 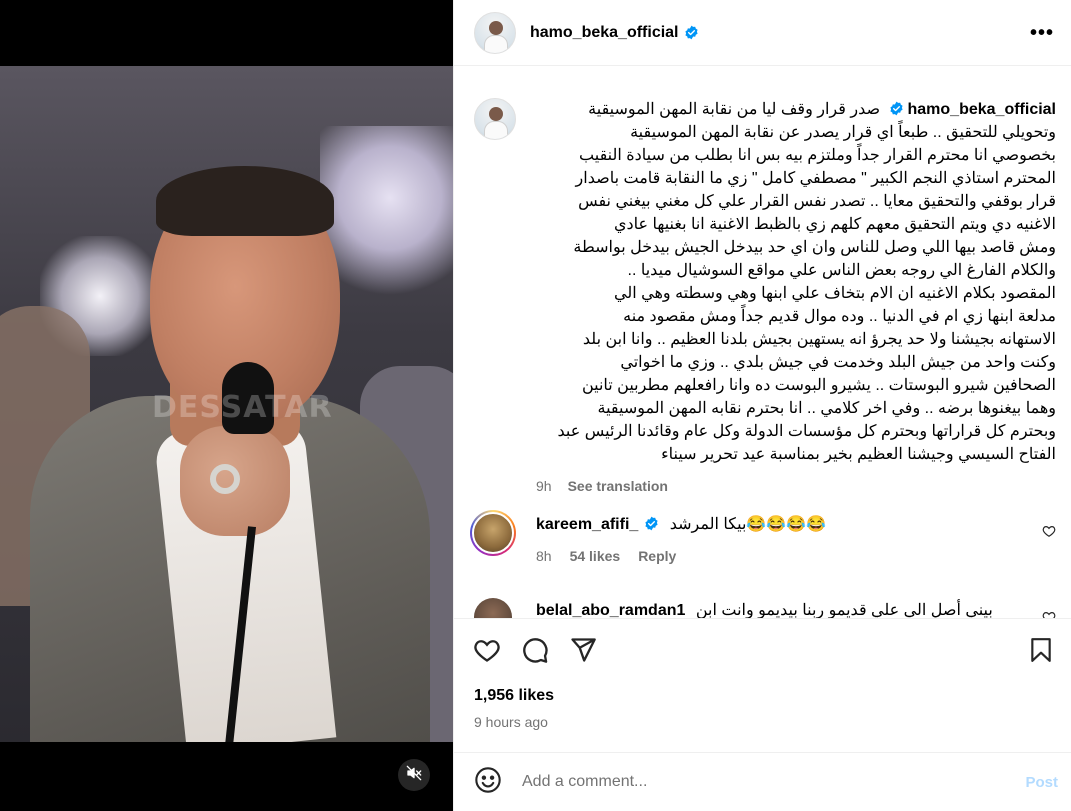 I want to click on add-comment-bar: Post, so click(x=762, y=781).